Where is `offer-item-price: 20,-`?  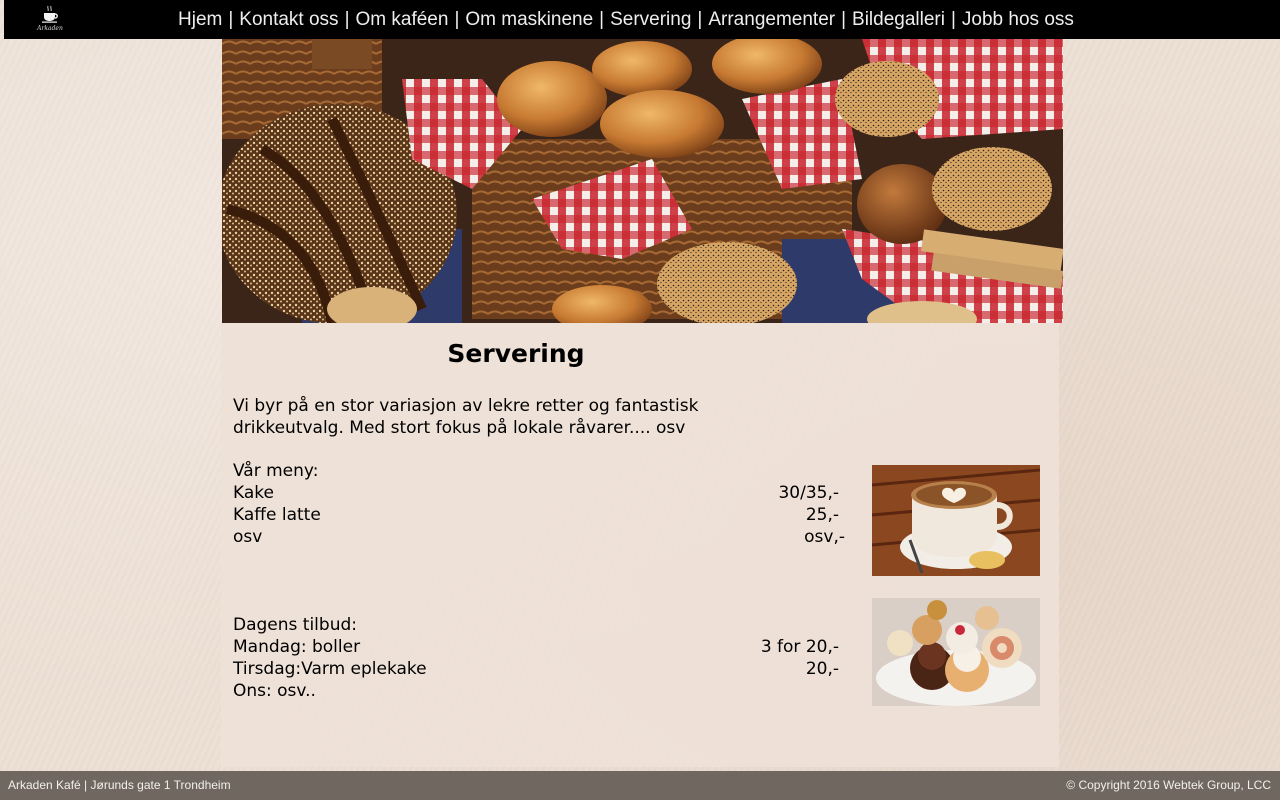 offer-item-price: 20,- is located at coordinates (822, 669).